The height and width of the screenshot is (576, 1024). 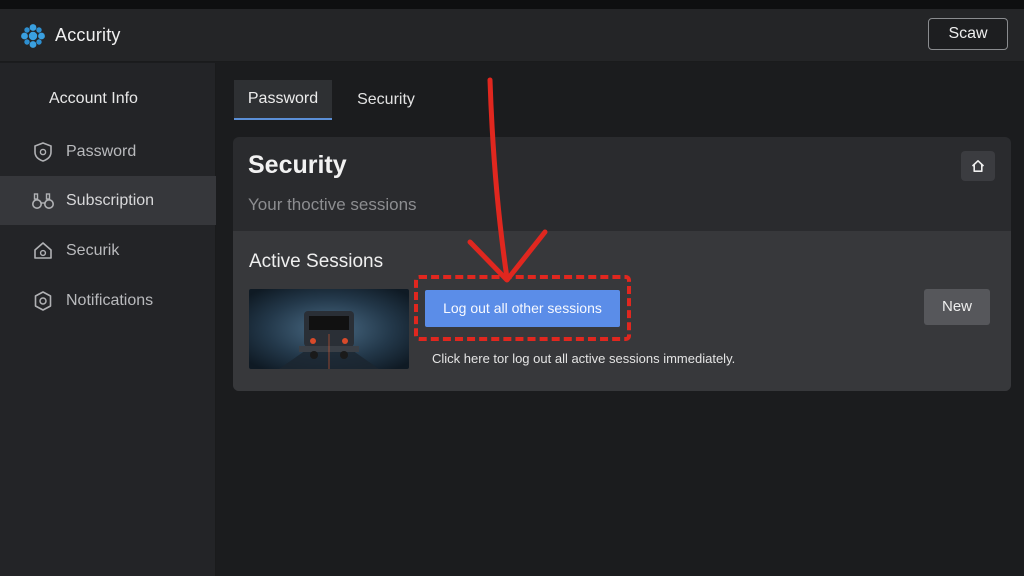 I want to click on home-icon, so click(x=978, y=166).